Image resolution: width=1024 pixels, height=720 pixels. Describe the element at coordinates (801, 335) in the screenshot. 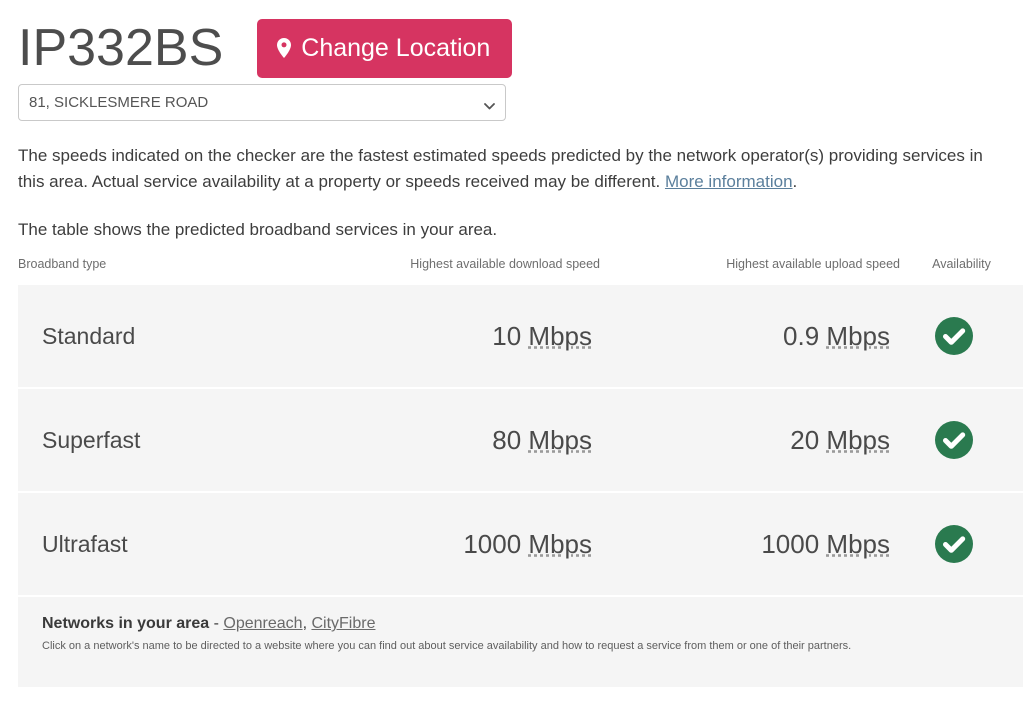

I see `upload-speed-value: 0.9` at that location.